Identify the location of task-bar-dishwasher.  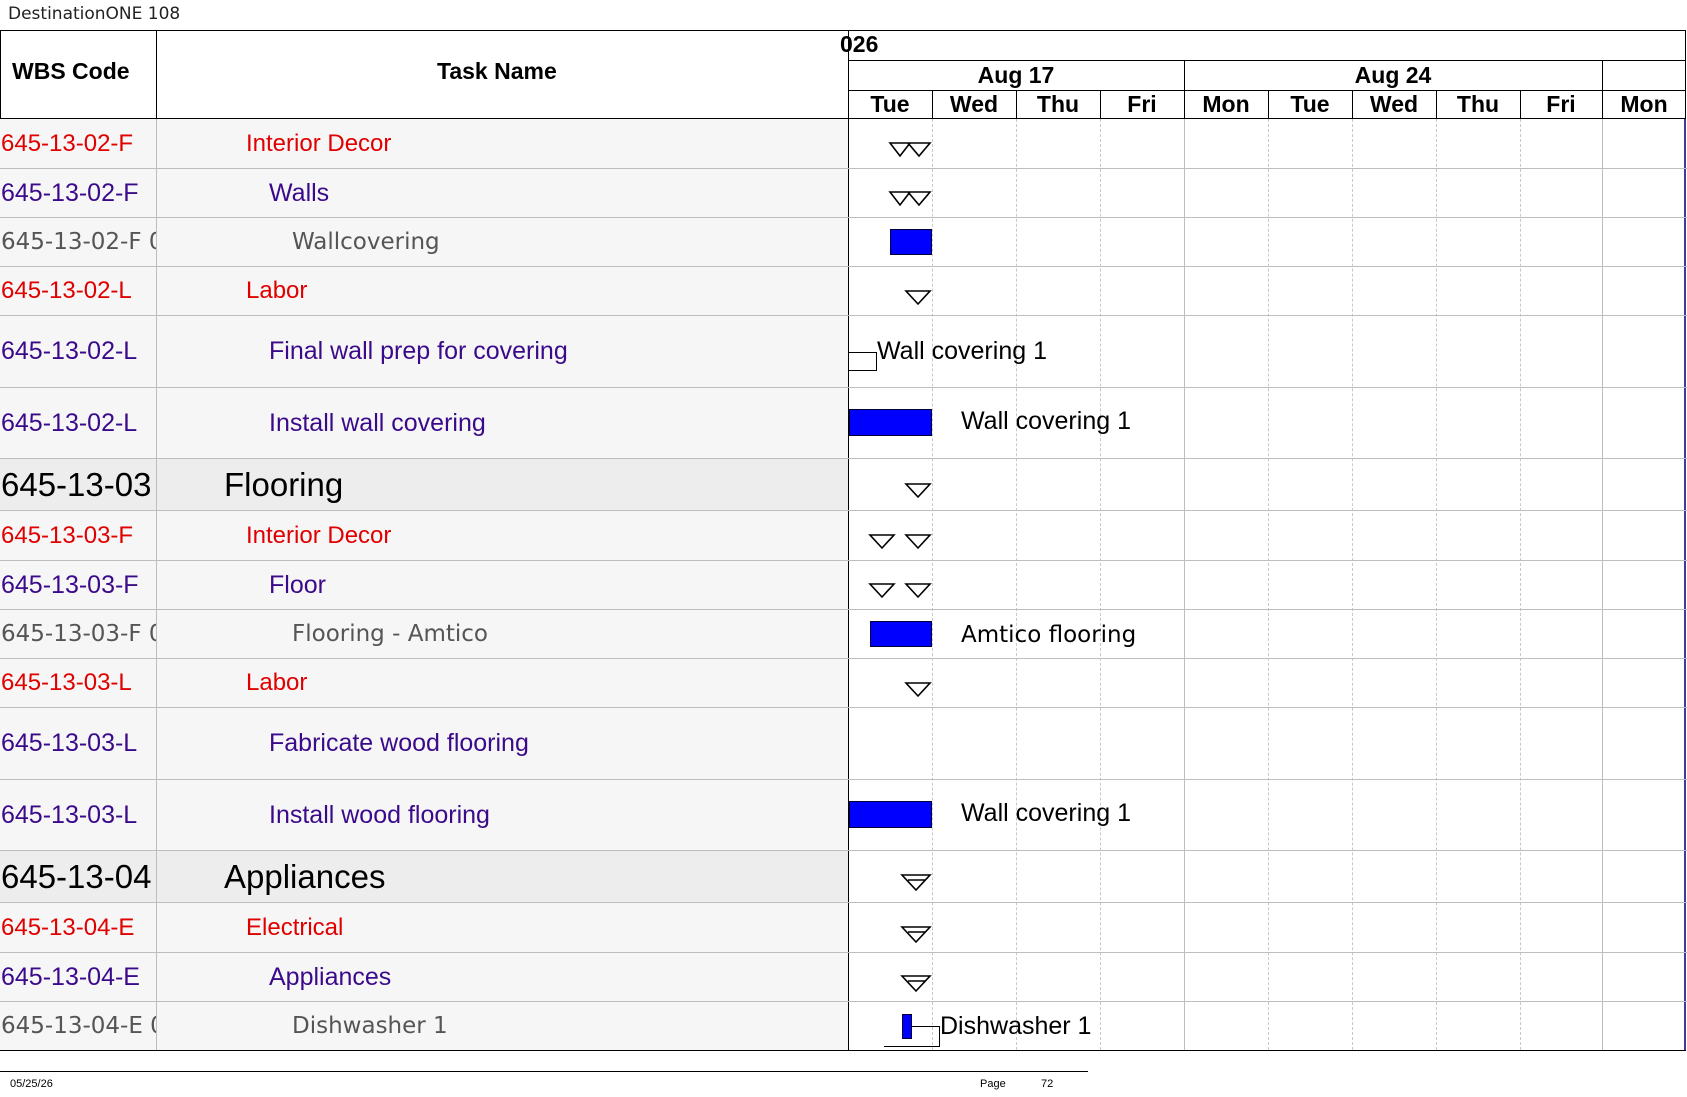
(907, 1026).